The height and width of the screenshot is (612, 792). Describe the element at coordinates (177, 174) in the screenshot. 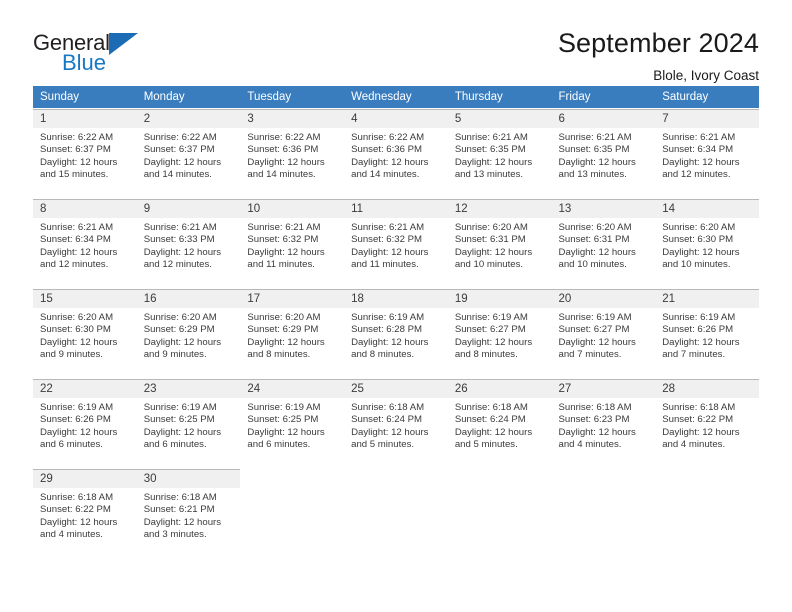

I see `daylight-text-line2: and 14 minutes.` at that location.